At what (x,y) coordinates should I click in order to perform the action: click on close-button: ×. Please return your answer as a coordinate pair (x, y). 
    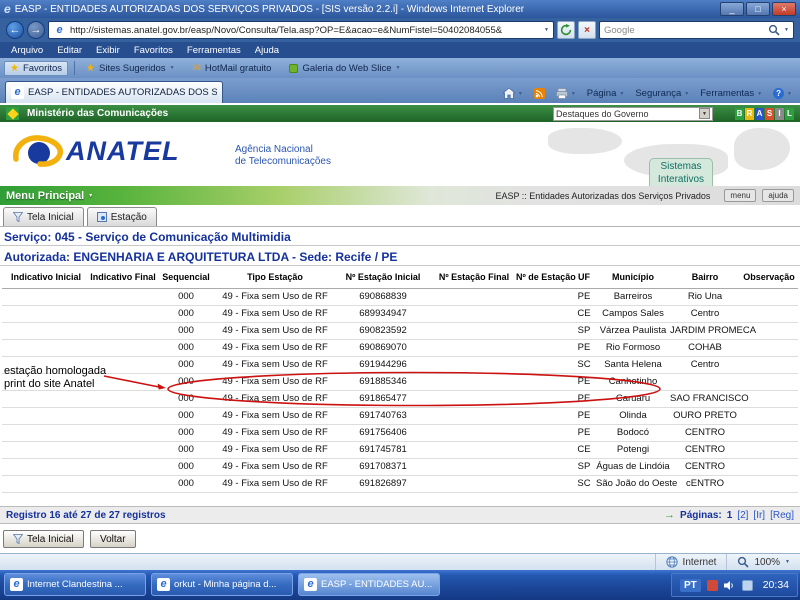
    Looking at the image, I should click on (784, 9).